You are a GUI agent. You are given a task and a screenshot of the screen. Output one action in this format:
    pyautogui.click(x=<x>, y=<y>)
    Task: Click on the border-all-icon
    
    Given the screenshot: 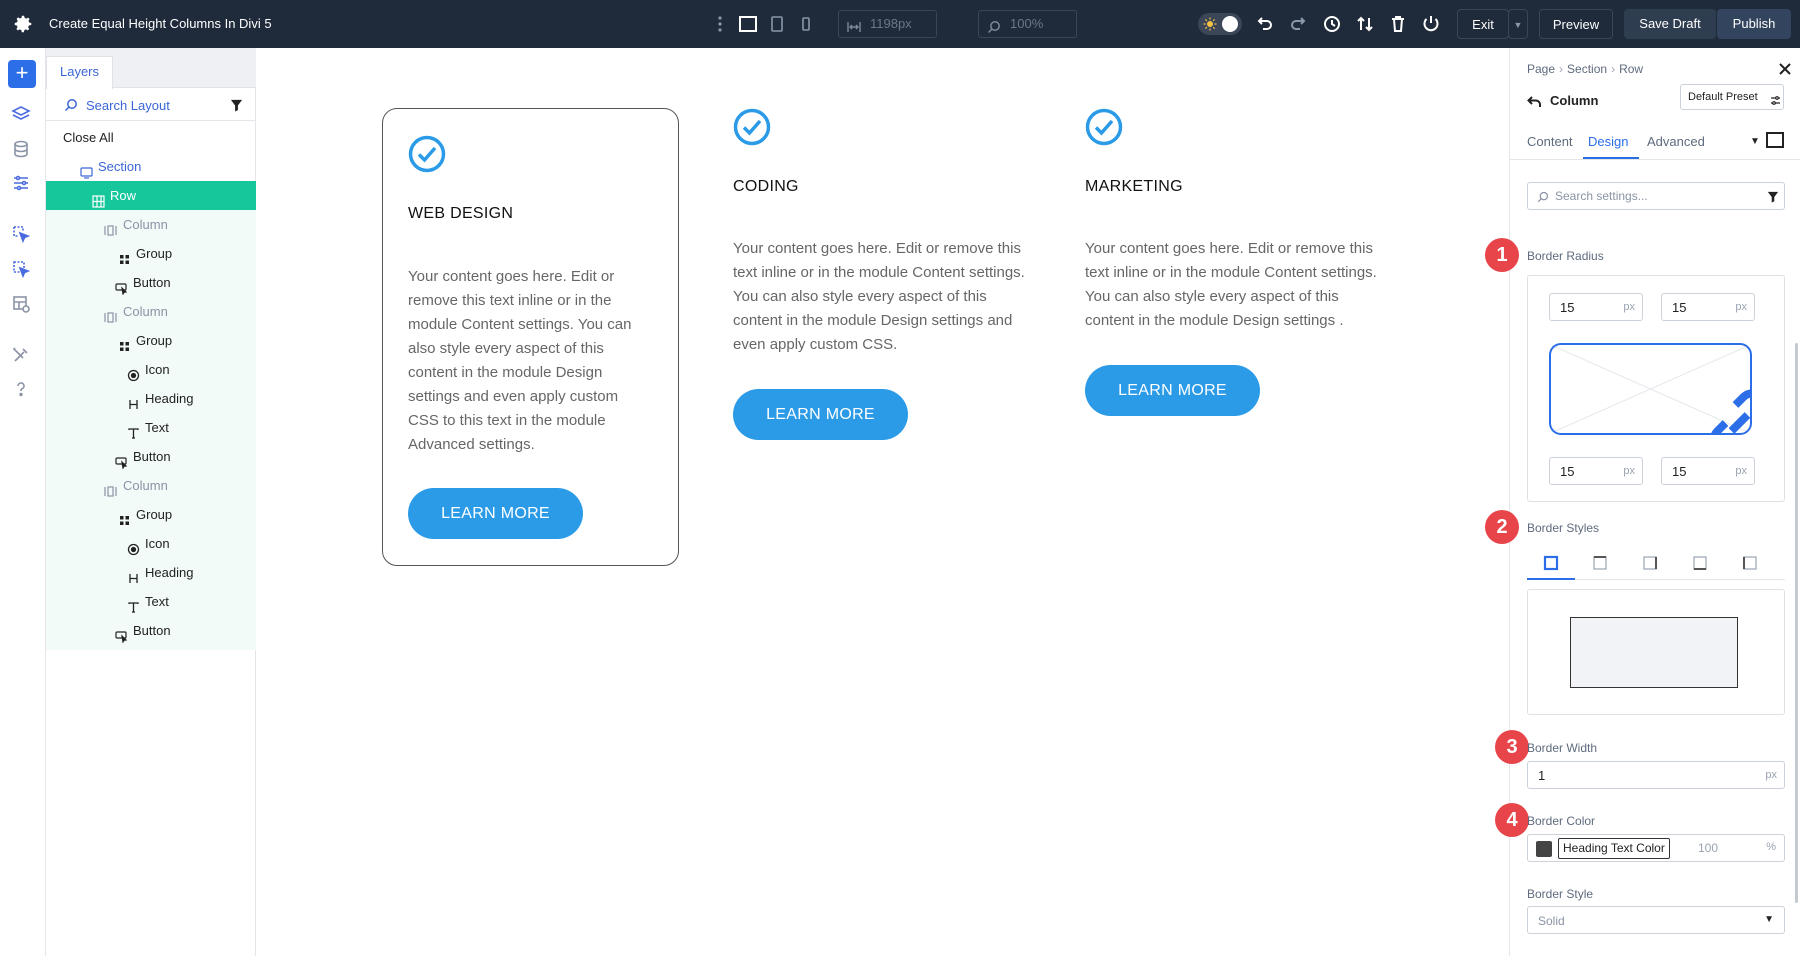 What is the action you would take?
    pyautogui.click(x=1551, y=563)
    